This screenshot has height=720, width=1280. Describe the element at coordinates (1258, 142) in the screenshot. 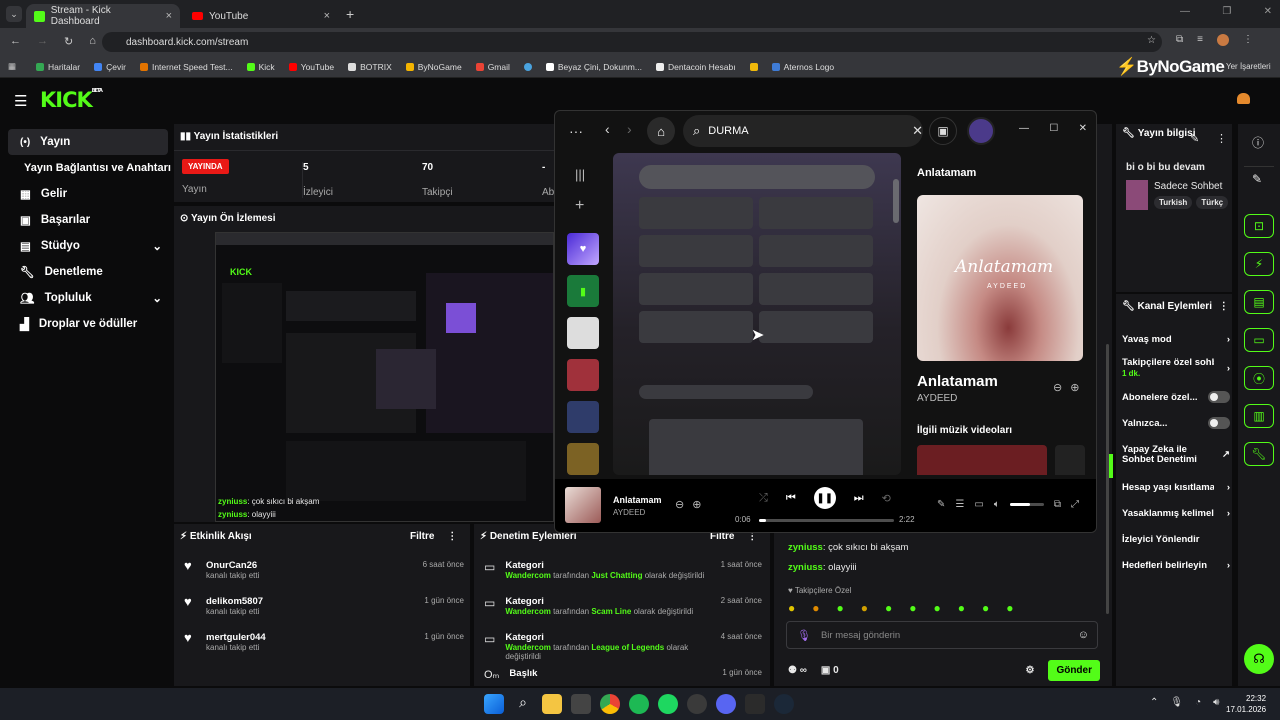

I see `info-icon: ⓘ` at that location.